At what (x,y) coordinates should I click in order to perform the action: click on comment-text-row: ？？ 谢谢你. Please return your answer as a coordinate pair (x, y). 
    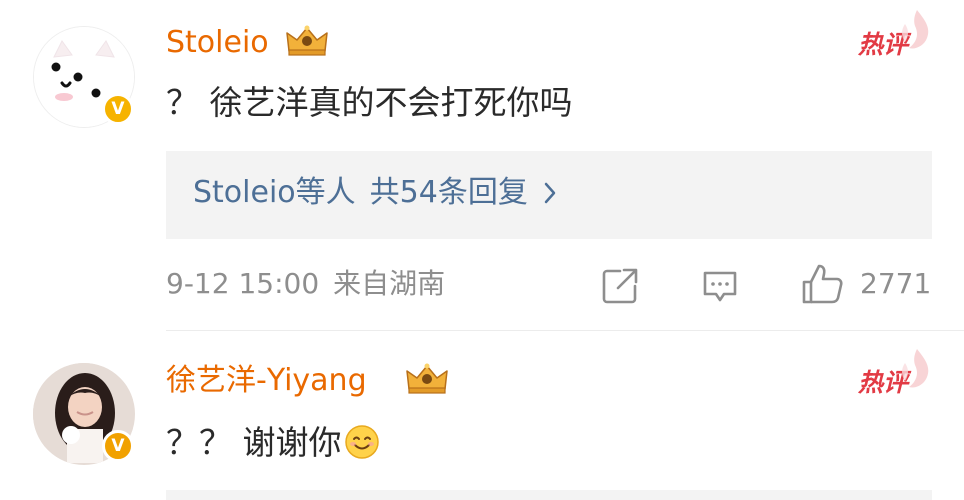
    Looking at the image, I should click on (273, 442).